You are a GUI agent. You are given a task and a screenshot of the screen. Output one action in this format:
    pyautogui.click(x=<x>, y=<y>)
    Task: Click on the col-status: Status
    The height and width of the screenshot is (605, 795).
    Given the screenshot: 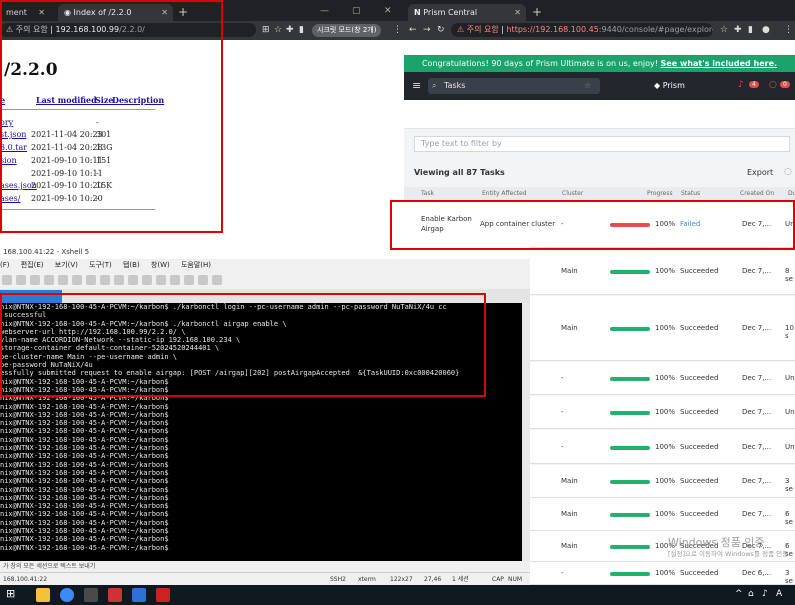 What is the action you would take?
    pyautogui.click(x=690, y=193)
    